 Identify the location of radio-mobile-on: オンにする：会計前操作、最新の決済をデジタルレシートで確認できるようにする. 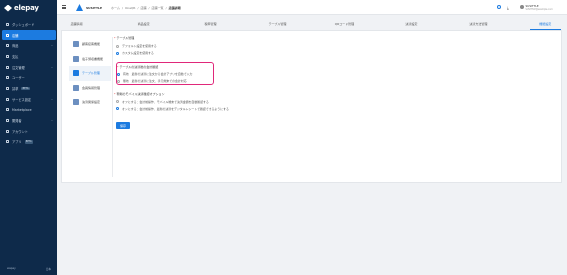
(172, 109).